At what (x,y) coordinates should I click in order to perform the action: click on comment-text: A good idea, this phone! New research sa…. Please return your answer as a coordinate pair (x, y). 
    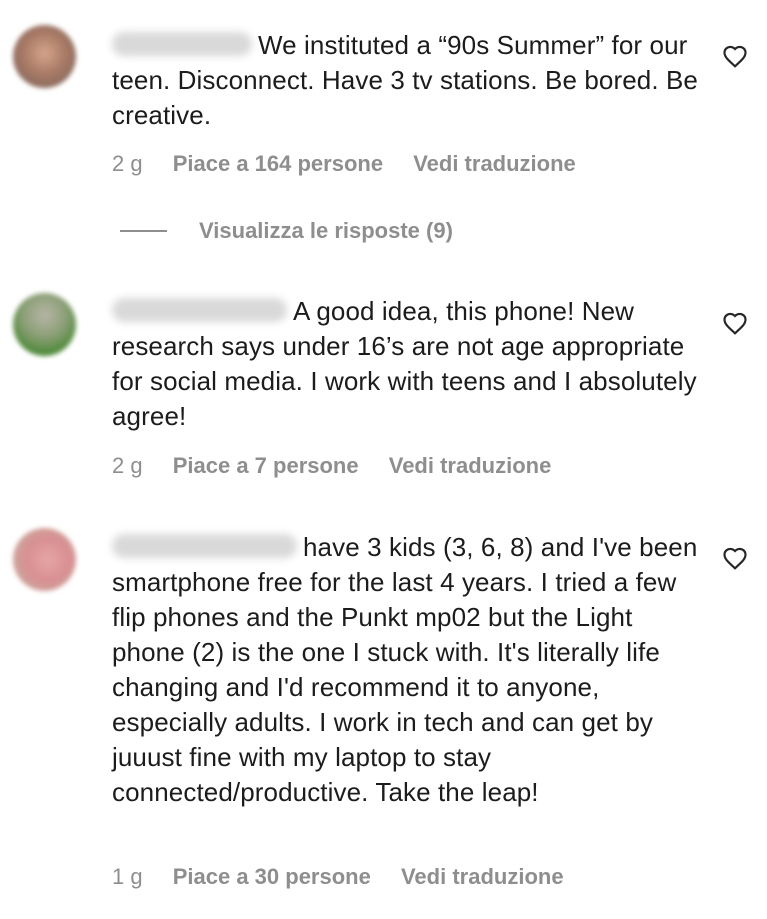
    Looking at the image, I should click on (404, 363).